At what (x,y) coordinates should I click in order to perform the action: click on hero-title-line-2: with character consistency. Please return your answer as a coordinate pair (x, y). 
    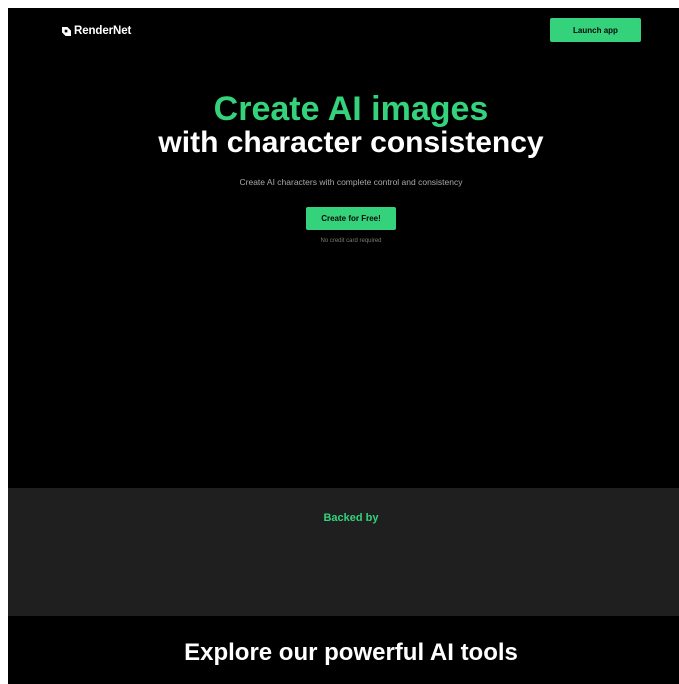
    Looking at the image, I should click on (351, 142).